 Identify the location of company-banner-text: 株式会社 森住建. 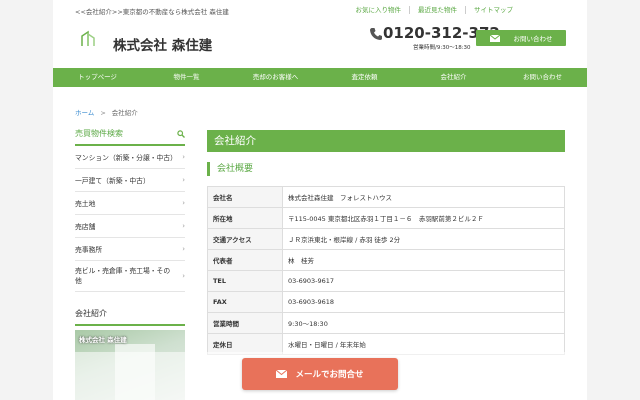
(103, 340).